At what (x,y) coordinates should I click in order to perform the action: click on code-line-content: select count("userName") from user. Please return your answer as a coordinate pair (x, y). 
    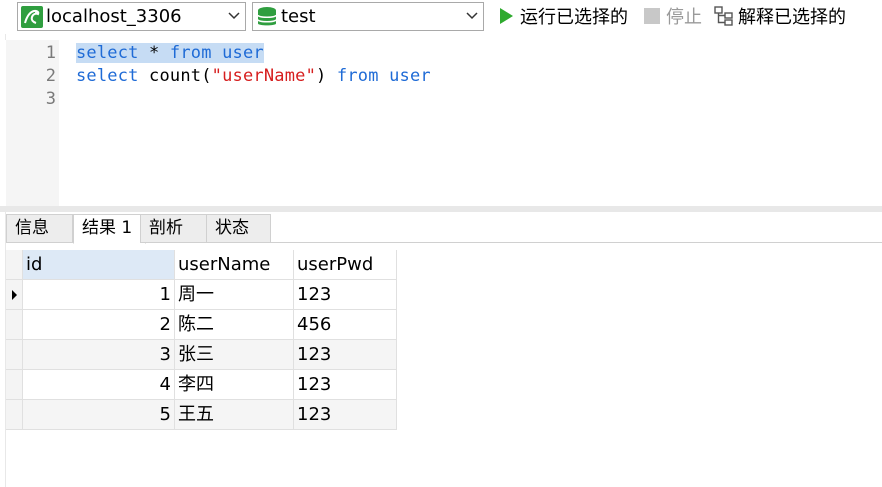
    Looking at the image, I should click on (253, 76).